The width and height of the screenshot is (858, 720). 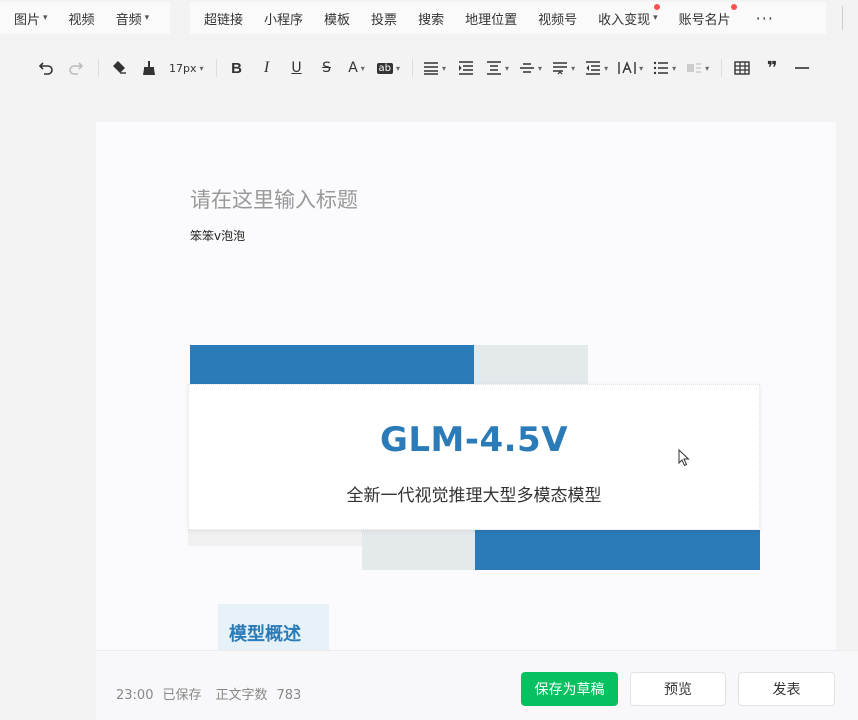 What do you see at coordinates (664, 68) in the screenshot?
I see `list-icon: ▾` at bounding box center [664, 68].